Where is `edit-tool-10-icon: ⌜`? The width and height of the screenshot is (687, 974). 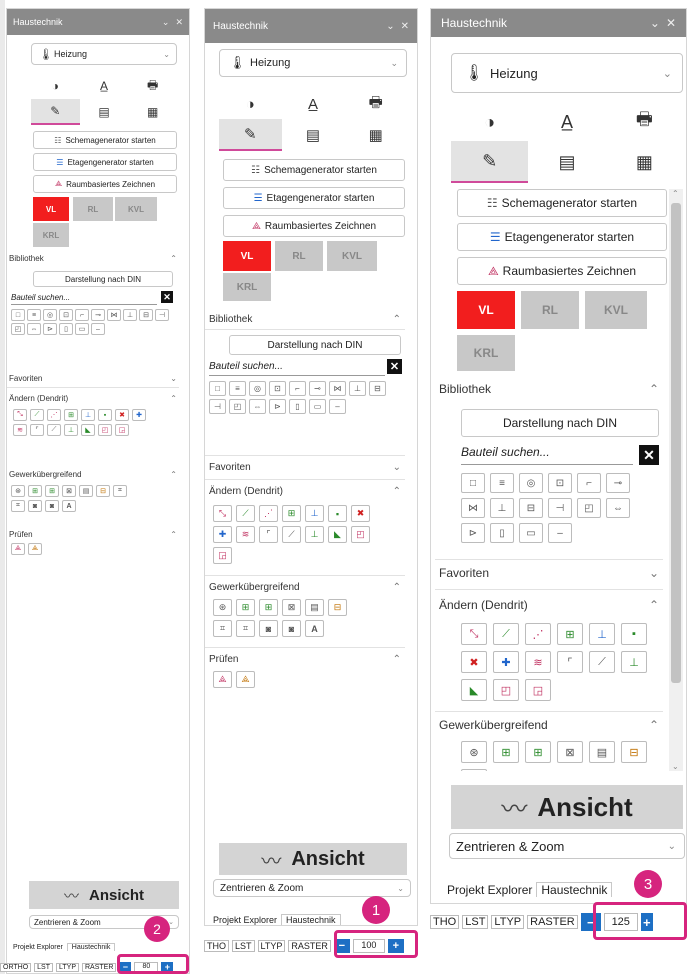 edit-tool-10-icon: ⌜ is located at coordinates (268, 534).